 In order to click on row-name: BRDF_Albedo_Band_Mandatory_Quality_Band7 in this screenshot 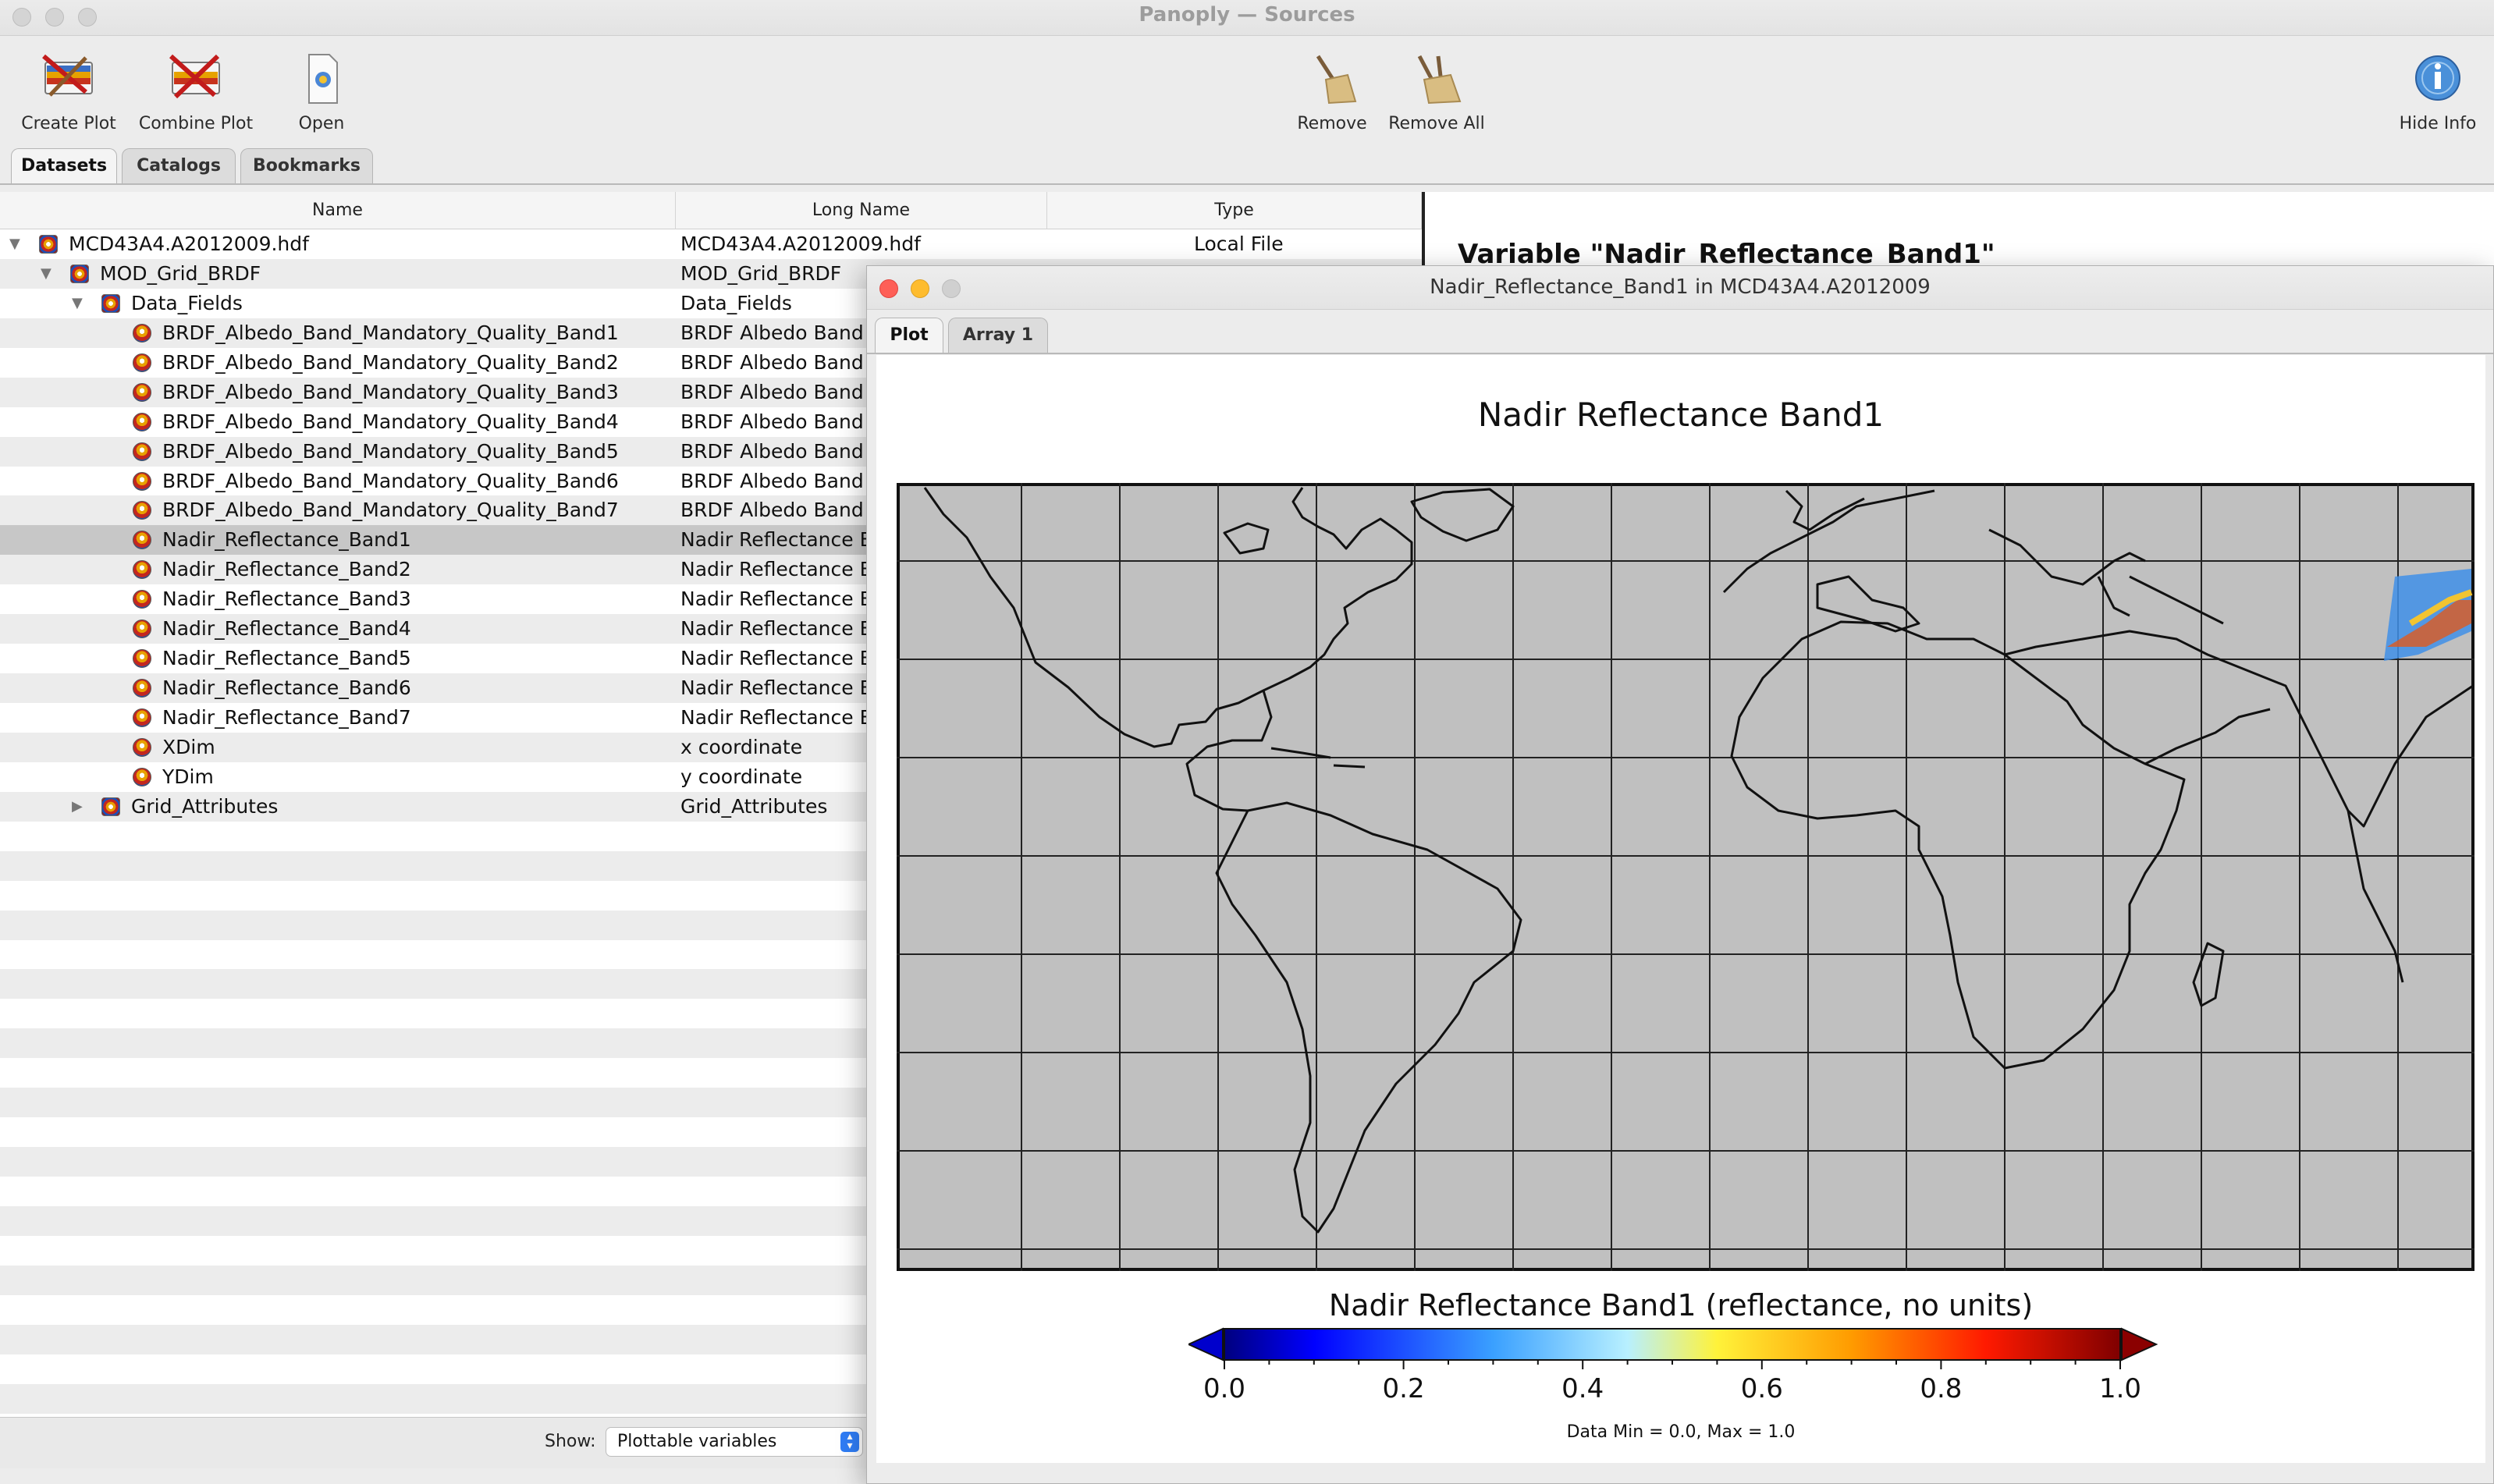, I will do `click(390, 511)`.